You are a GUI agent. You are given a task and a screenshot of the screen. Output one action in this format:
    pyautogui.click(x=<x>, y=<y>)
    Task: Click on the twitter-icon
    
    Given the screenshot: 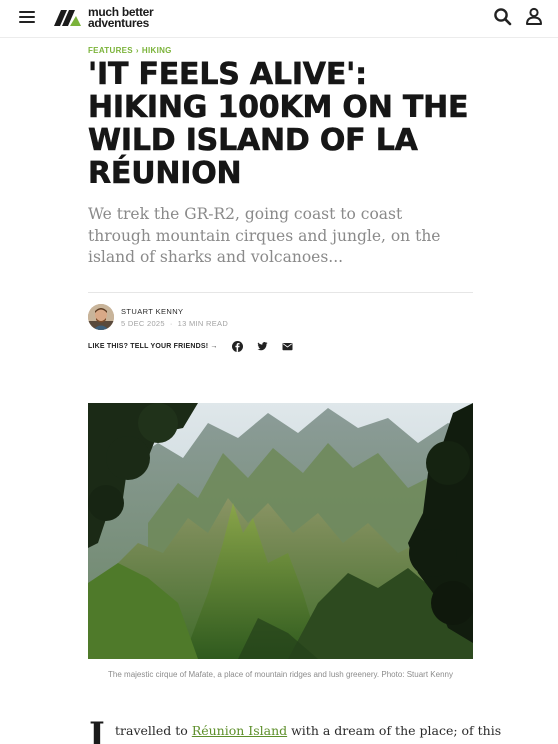 What is the action you would take?
    pyautogui.click(x=262, y=346)
    